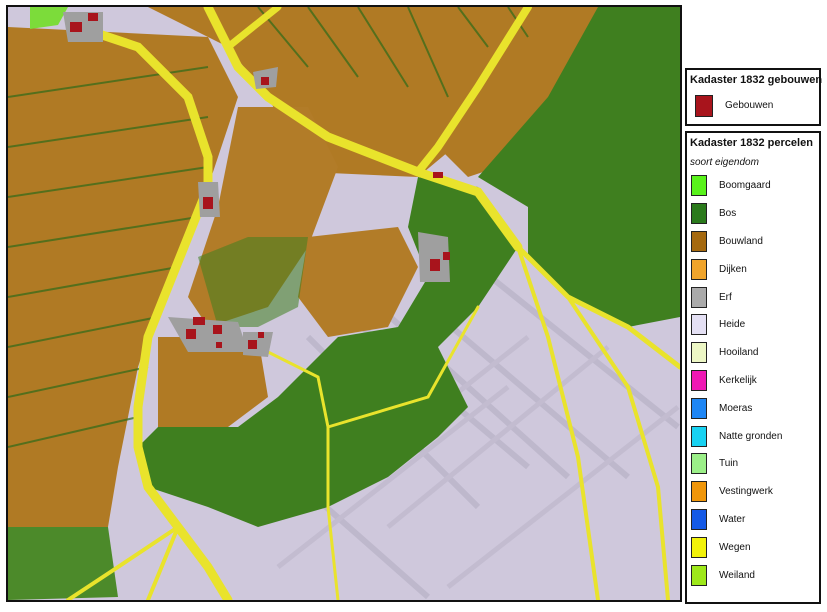  I want to click on legend-label: Wegen, so click(735, 547).